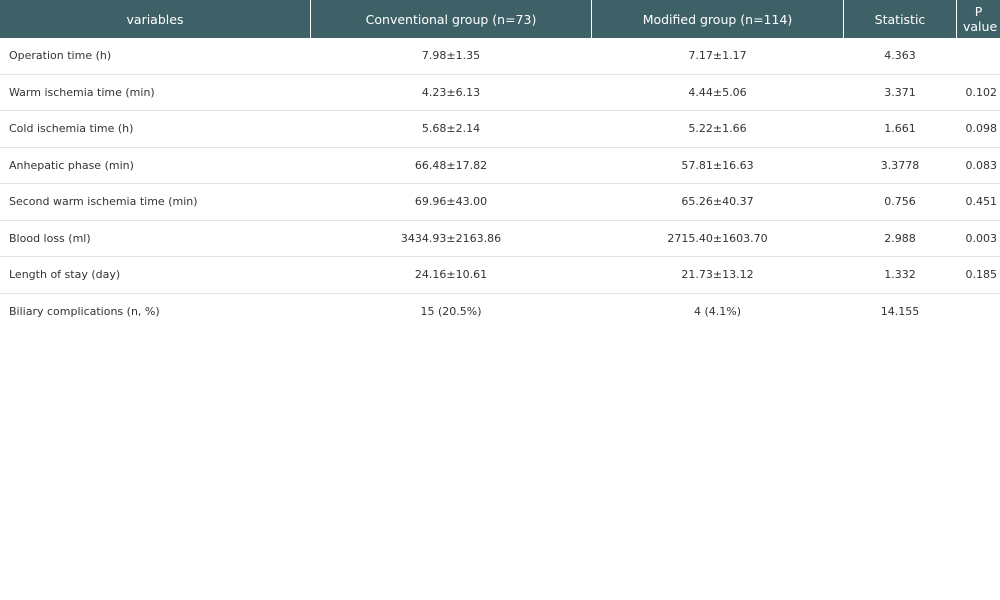 This screenshot has width=1000, height=600. What do you see at coordinates (155, 238) in the screenshot?
I see `cell-variable: Blood loss (ml)` at bounding box center [155, 238].